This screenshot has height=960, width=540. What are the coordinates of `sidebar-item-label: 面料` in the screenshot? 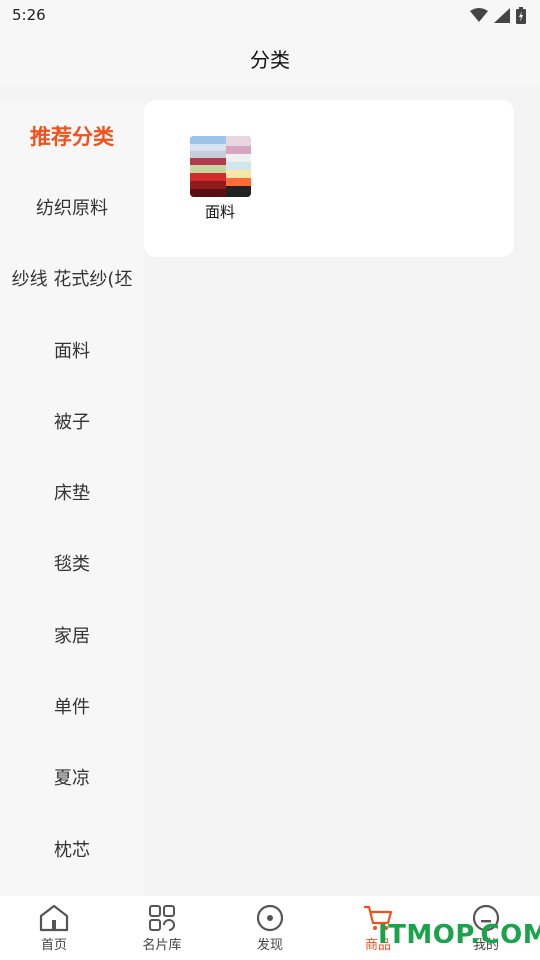 It's located at (72, 351).